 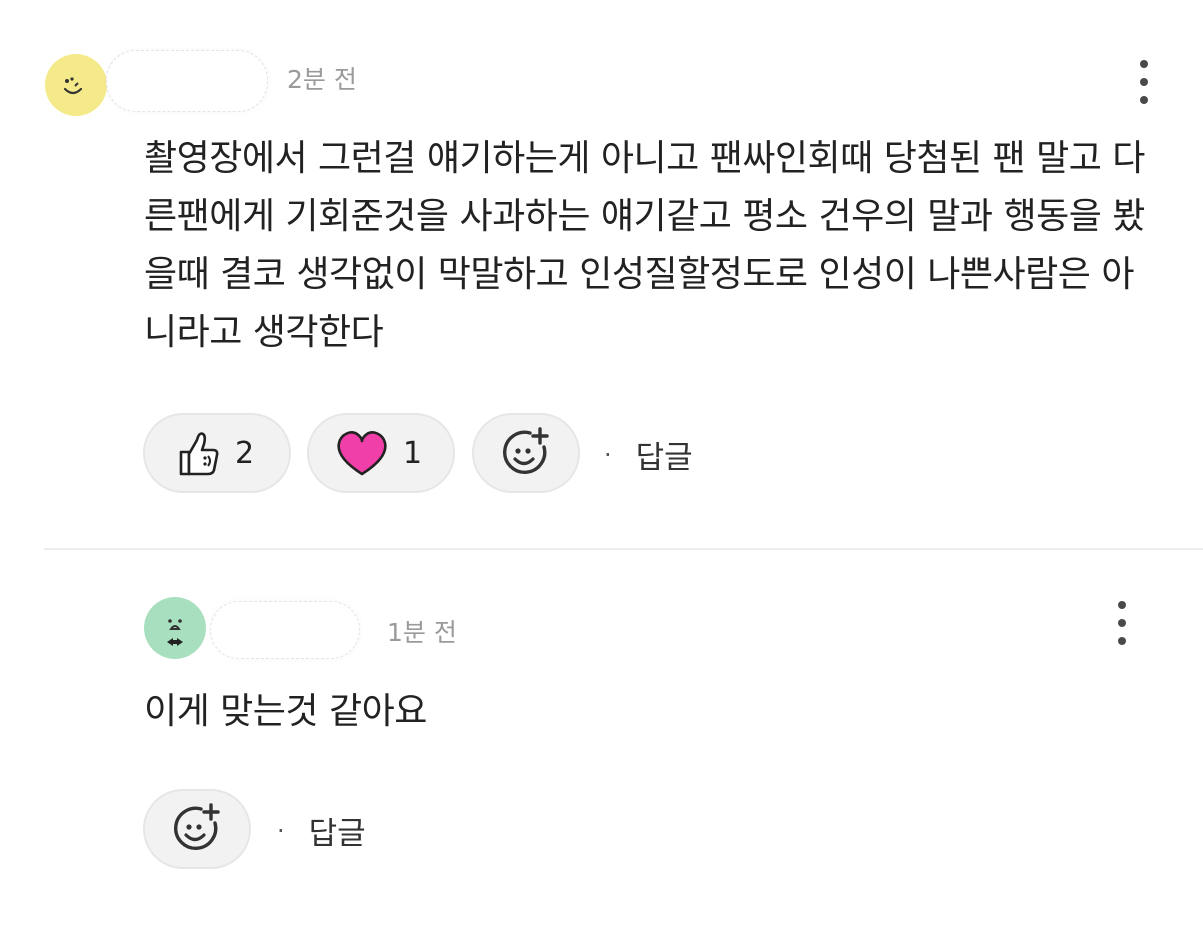 What do you see at coordinates (362, 453) in the screenshot?
I see `heart-icon` at bounding box center [362, 453].